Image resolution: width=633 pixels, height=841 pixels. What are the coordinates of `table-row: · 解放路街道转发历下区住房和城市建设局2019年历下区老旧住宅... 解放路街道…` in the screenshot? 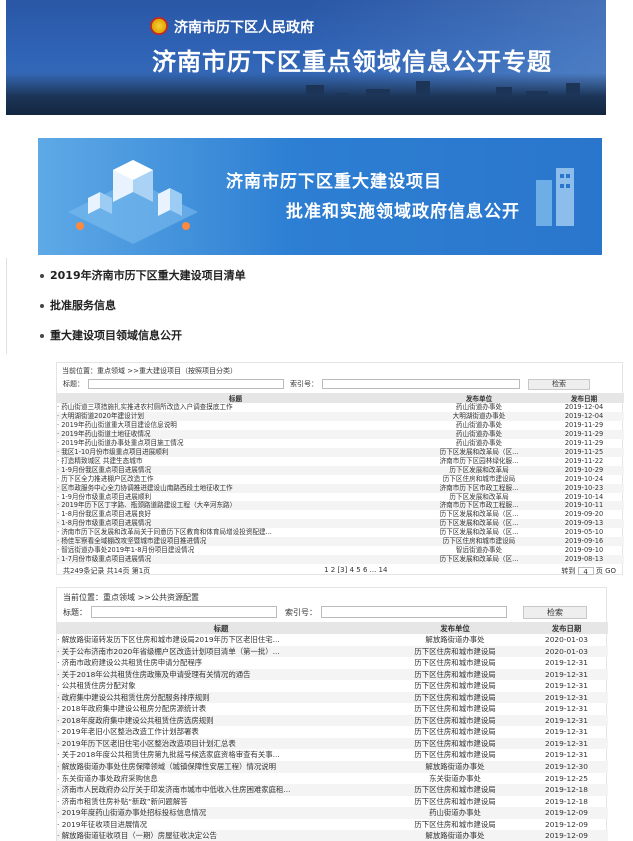 It's located at (332, 640).